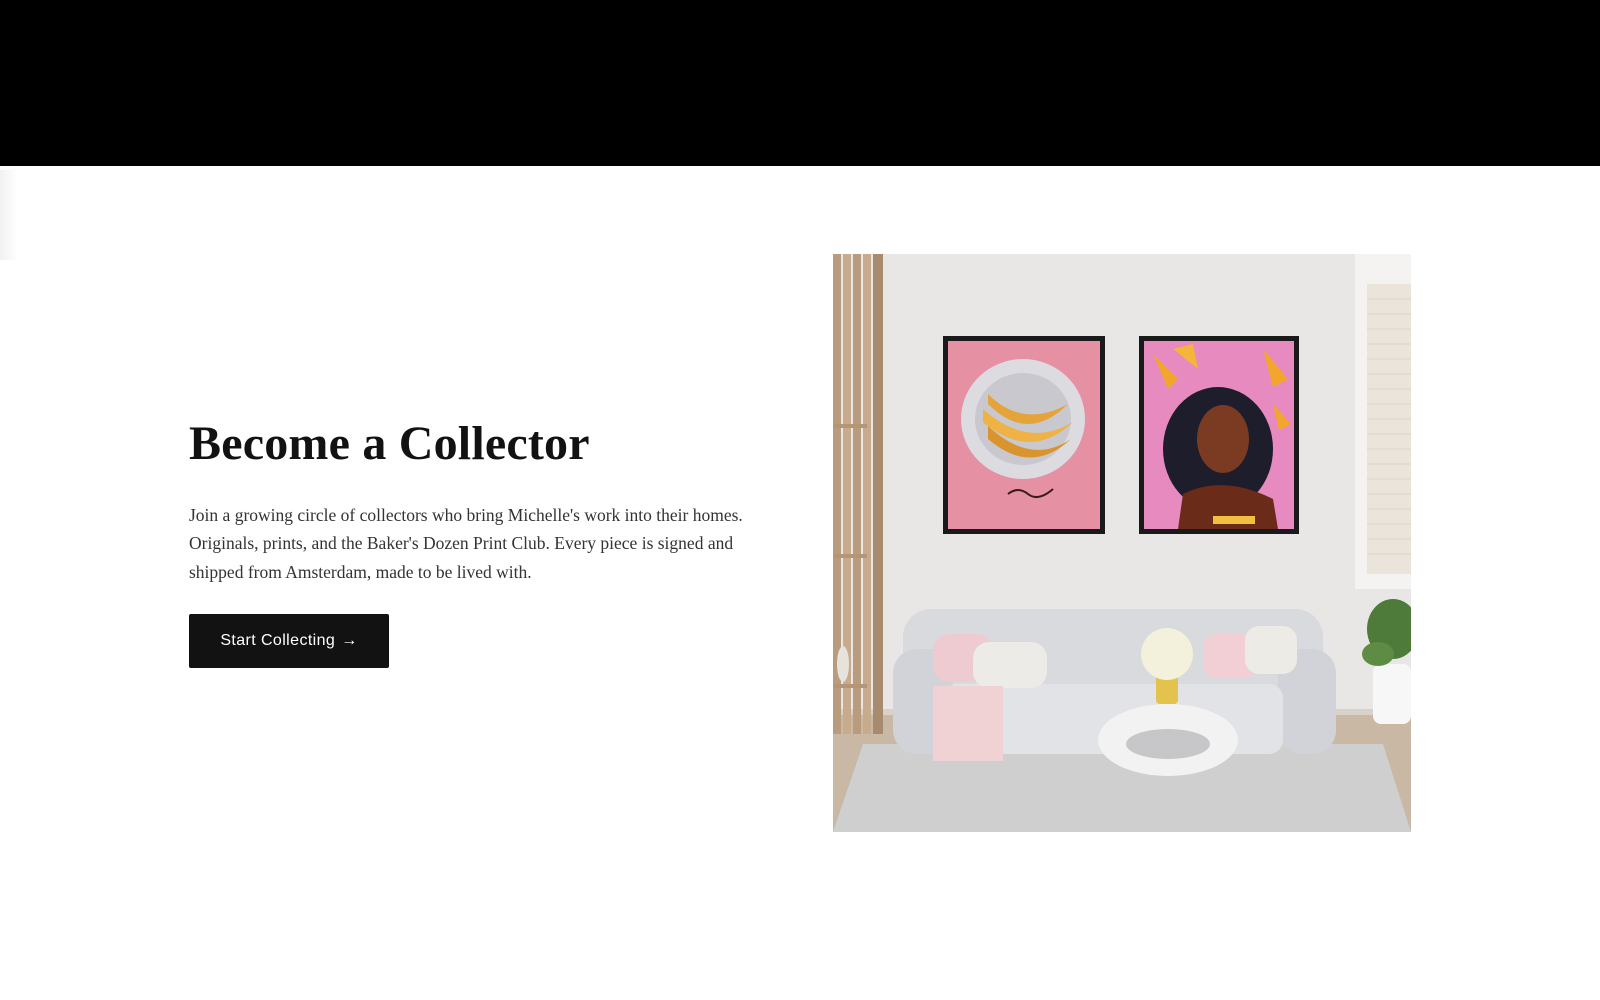  I want to click on start-collecting-button: Start Collecting →, so click(289, 641).